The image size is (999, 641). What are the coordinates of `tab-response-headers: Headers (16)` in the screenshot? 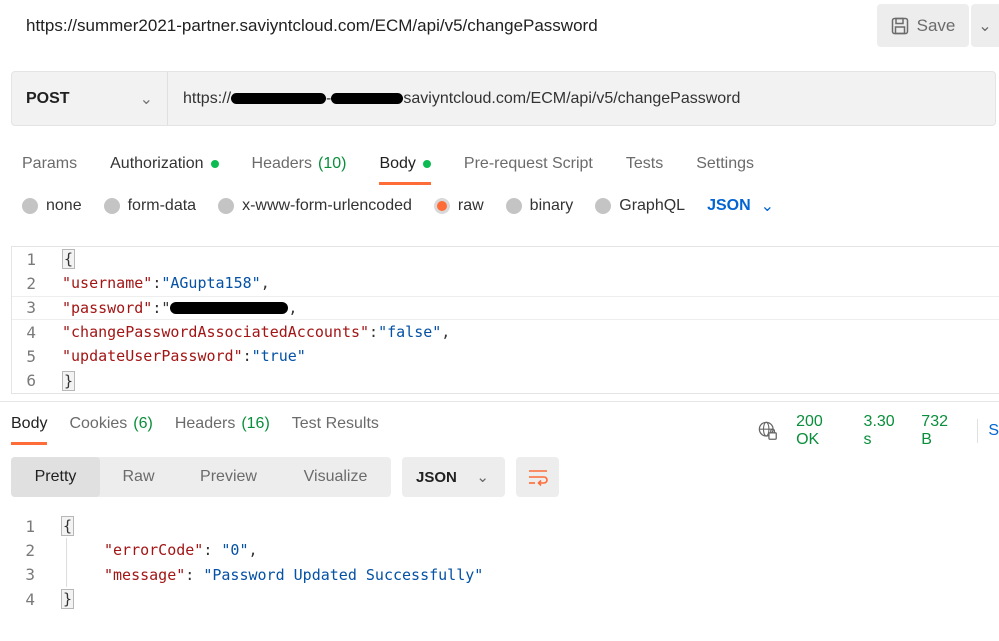 It's located at (222, 424).